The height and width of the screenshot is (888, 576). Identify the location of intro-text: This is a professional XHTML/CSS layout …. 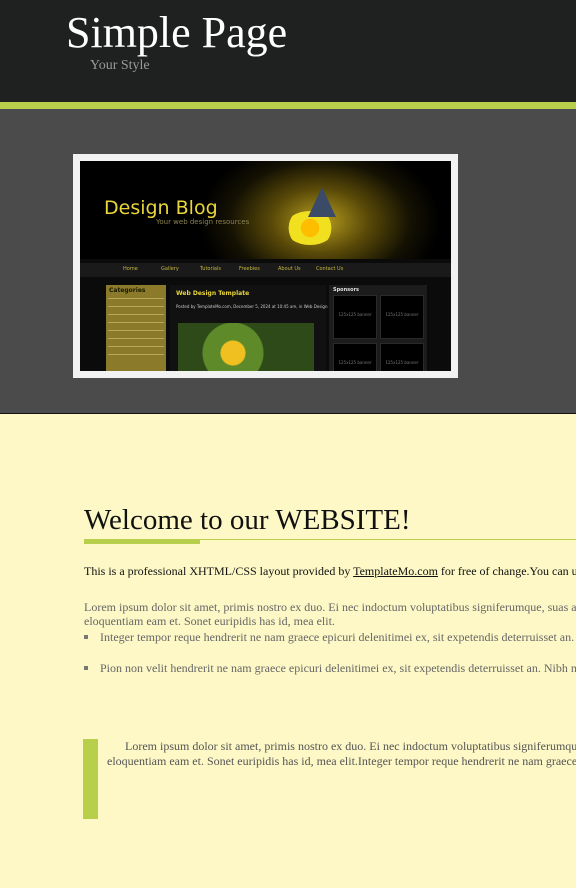
(330, 571).